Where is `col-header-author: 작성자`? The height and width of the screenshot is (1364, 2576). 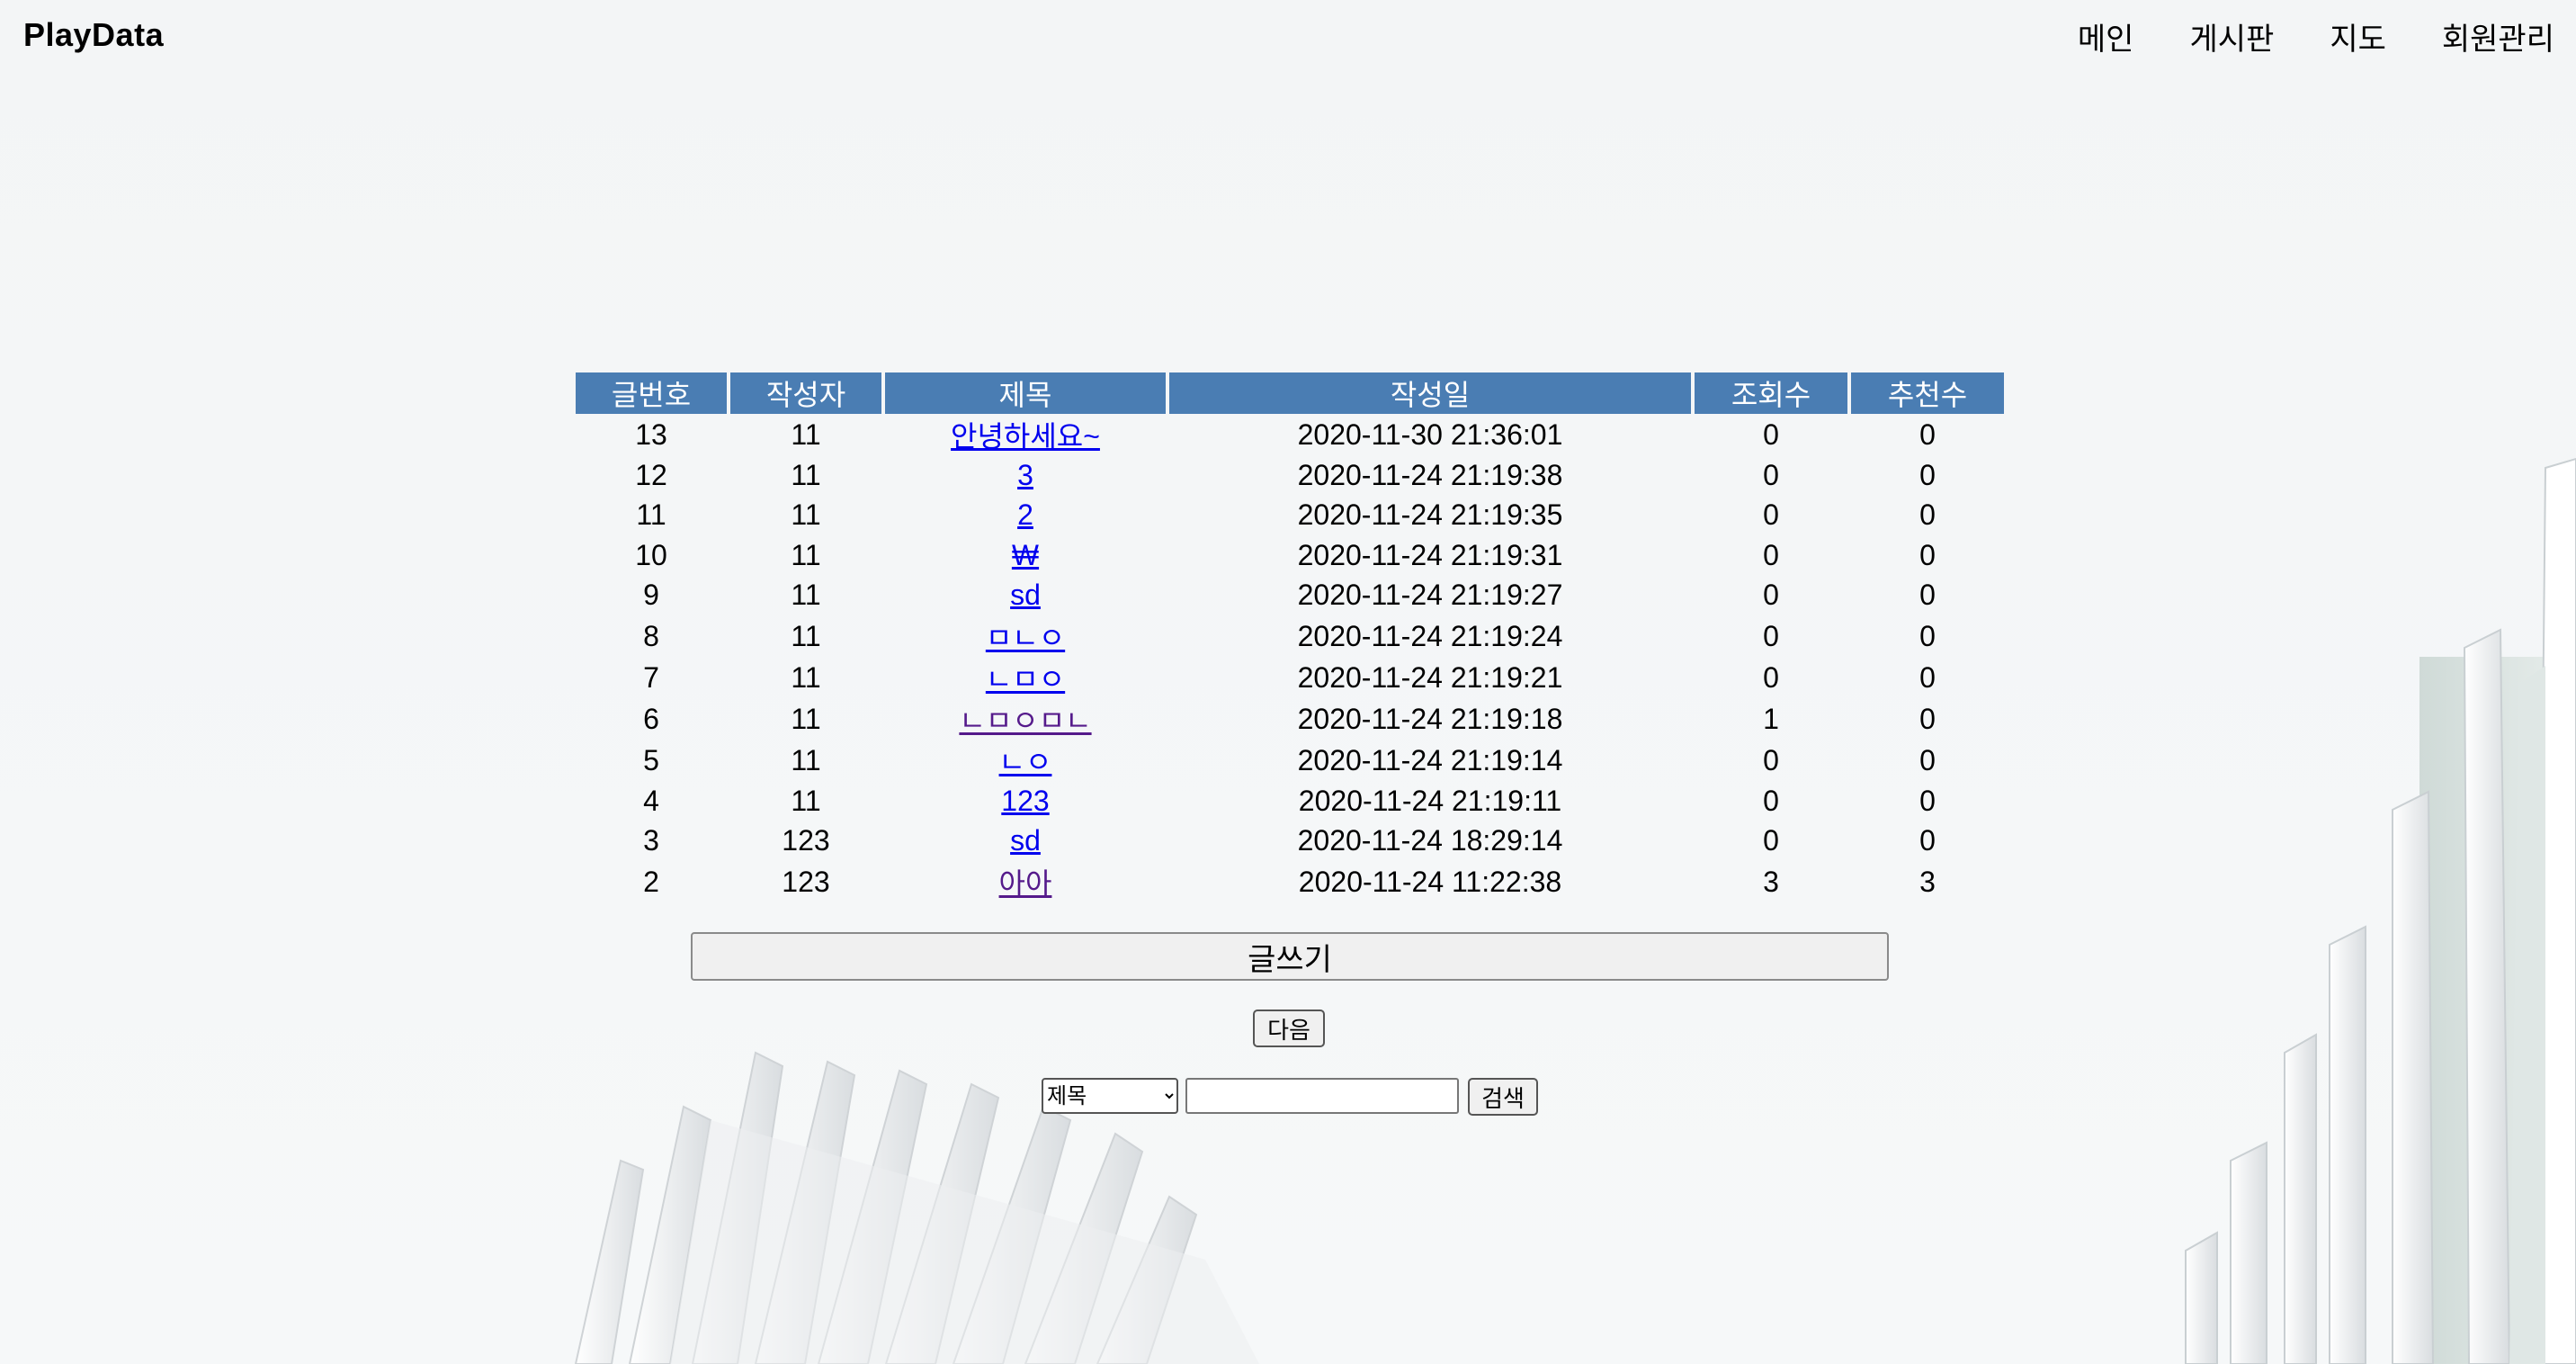
col-header-author: 작성자 is located at coordinates (805, 393).